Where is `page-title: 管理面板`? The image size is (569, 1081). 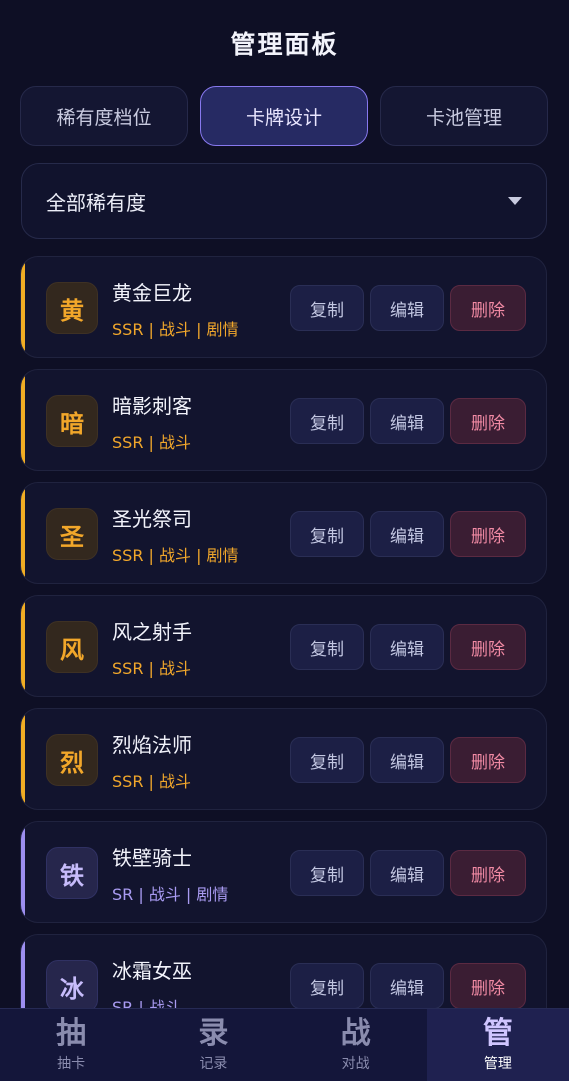 page-title: 管理面板 is located at coordinates (284, 44).